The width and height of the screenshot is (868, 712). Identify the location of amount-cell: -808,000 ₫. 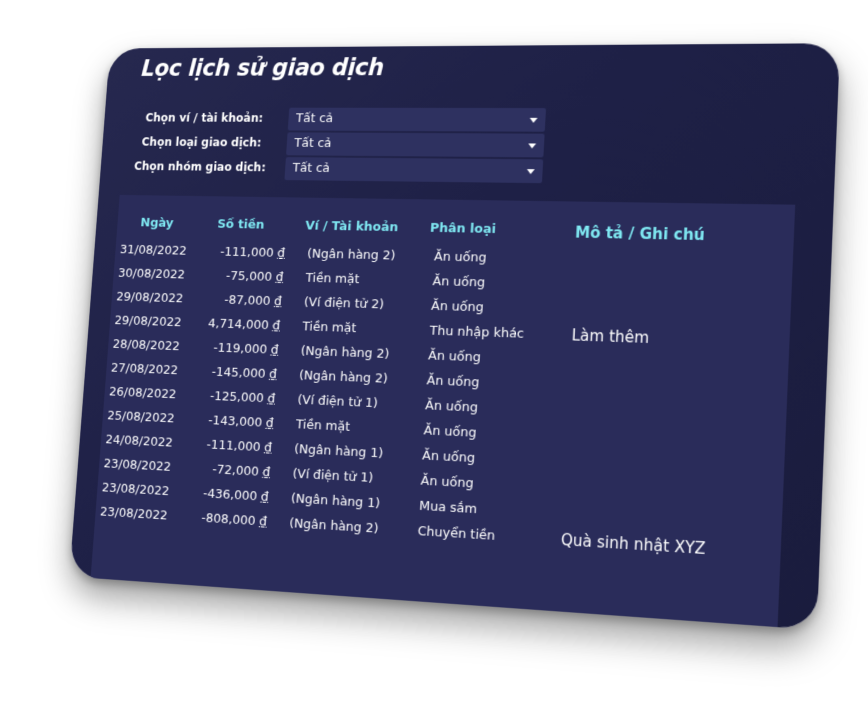
(224, 520).